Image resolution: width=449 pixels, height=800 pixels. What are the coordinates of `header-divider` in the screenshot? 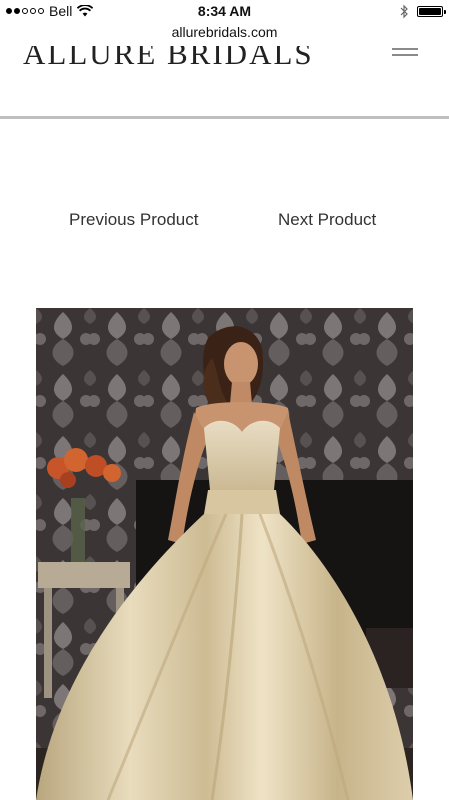 It's located at (224, 117).